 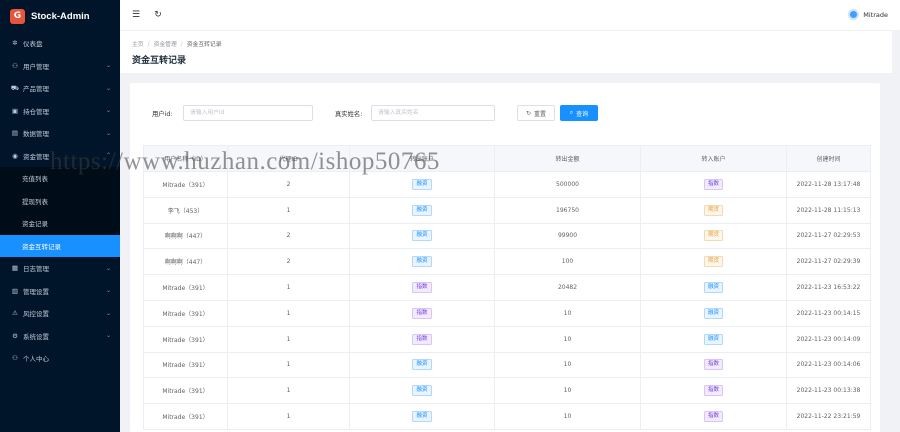 What do you see at coordinates (828, 158) in the screenshot?
I see `column-header: 创建时间` at bounding box center [828, 158].